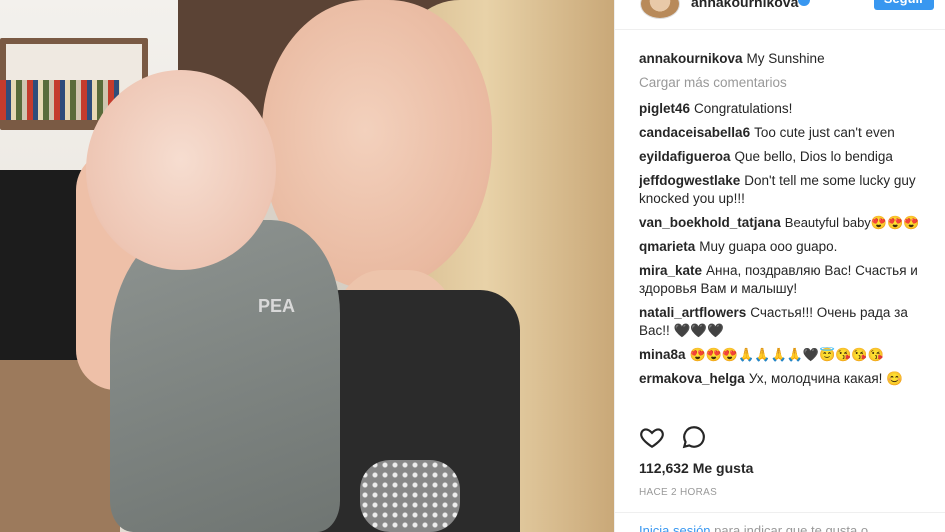 The width and height of the screenshot is (945, 532). I want to click on caption: annakournikova My Sunshine, so click(787, 59).